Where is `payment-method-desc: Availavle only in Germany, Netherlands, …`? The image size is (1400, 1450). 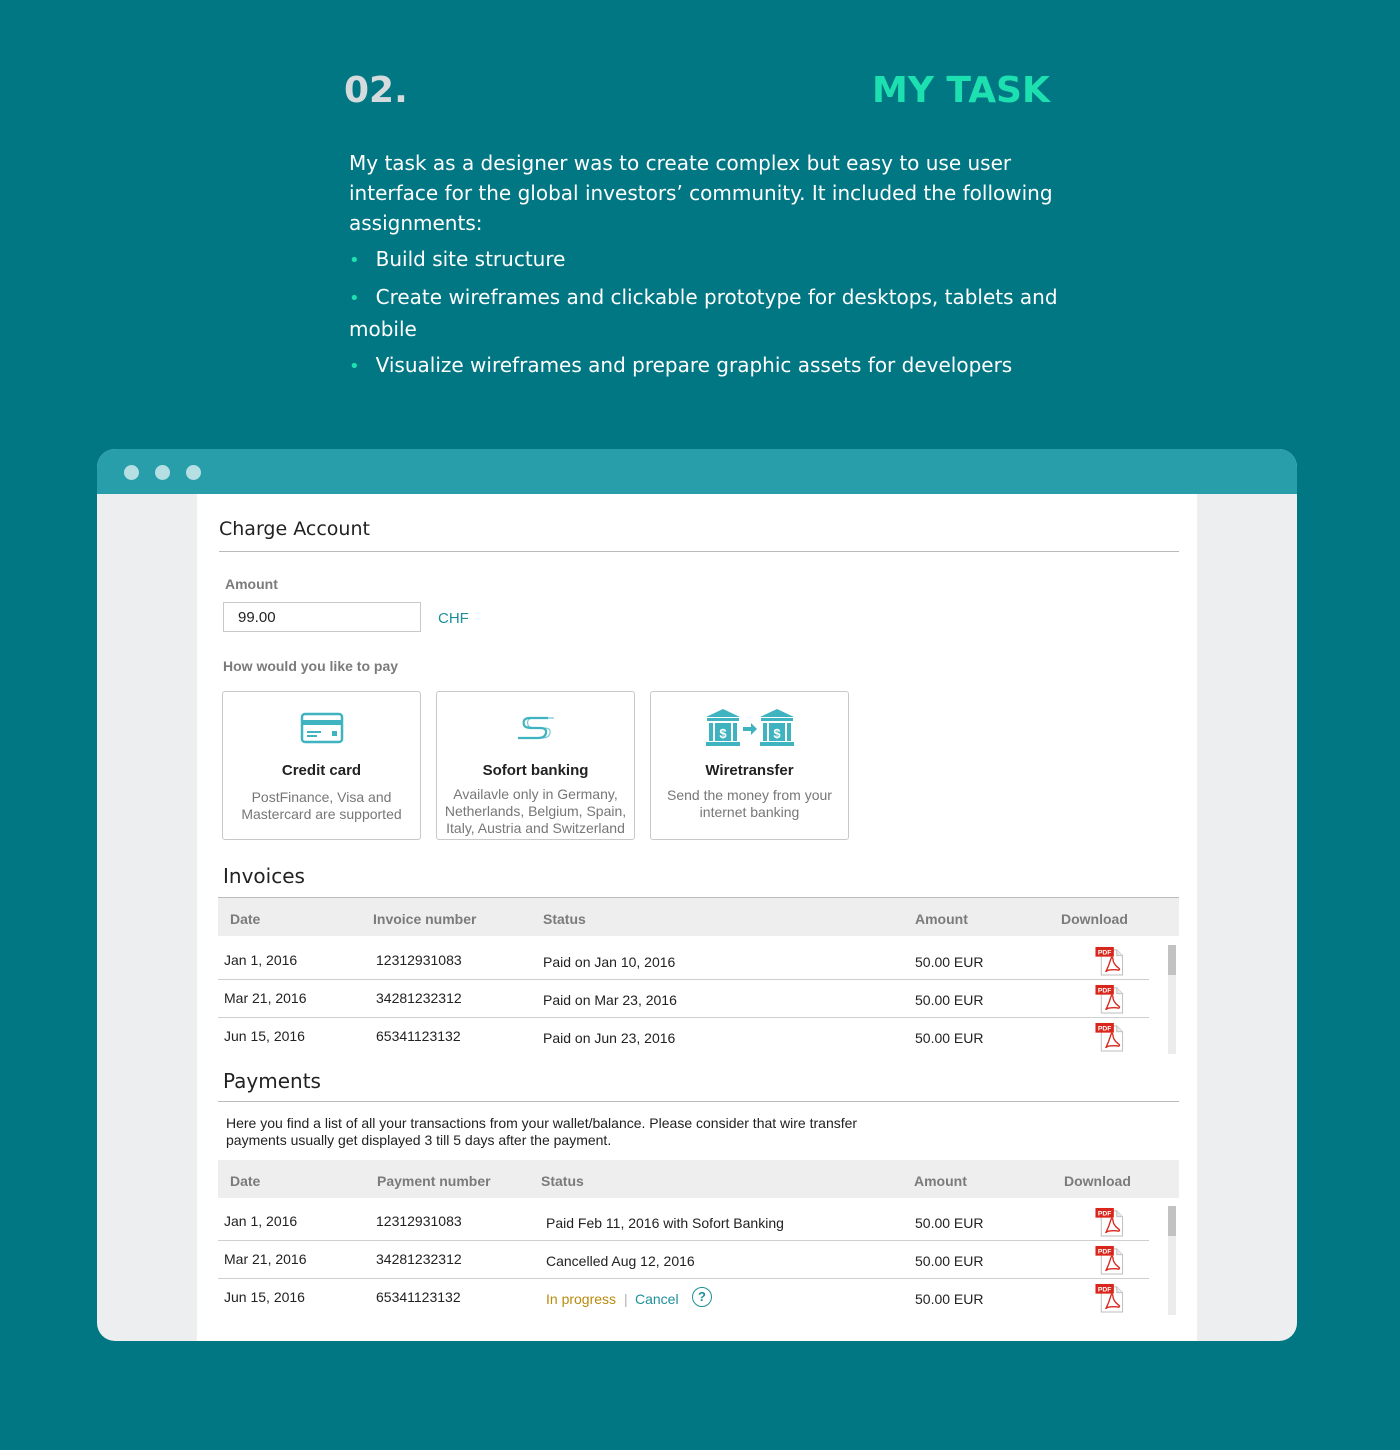 payment-method-desc: Availavle only in Germany, Netherlands, … is located at coordinates (535, 811).